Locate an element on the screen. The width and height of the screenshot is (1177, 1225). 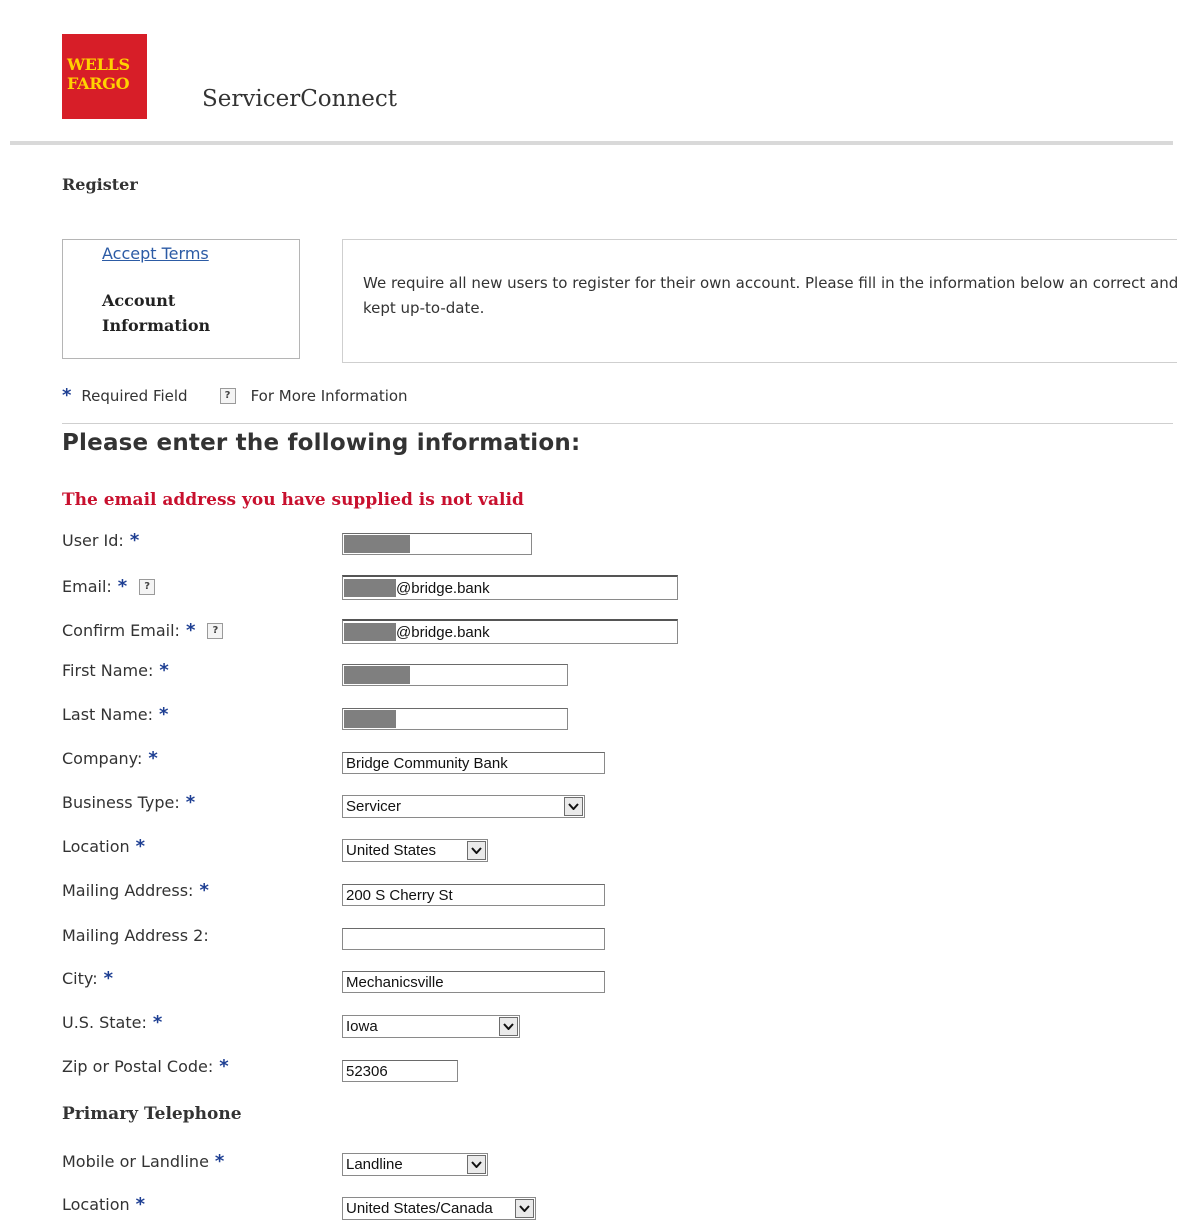
breadcrumb: Register is located at coordinates (100, 184).